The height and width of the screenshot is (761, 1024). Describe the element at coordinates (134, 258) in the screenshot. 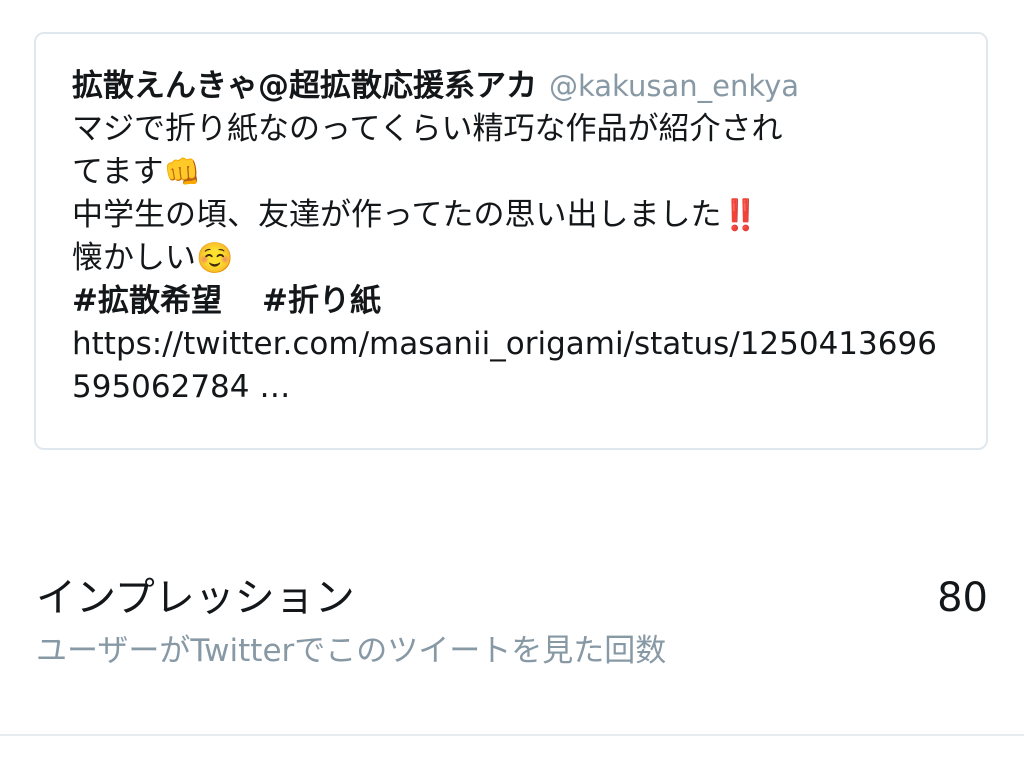

I see `tweet-line-4-text: 懐かしい` at that location.